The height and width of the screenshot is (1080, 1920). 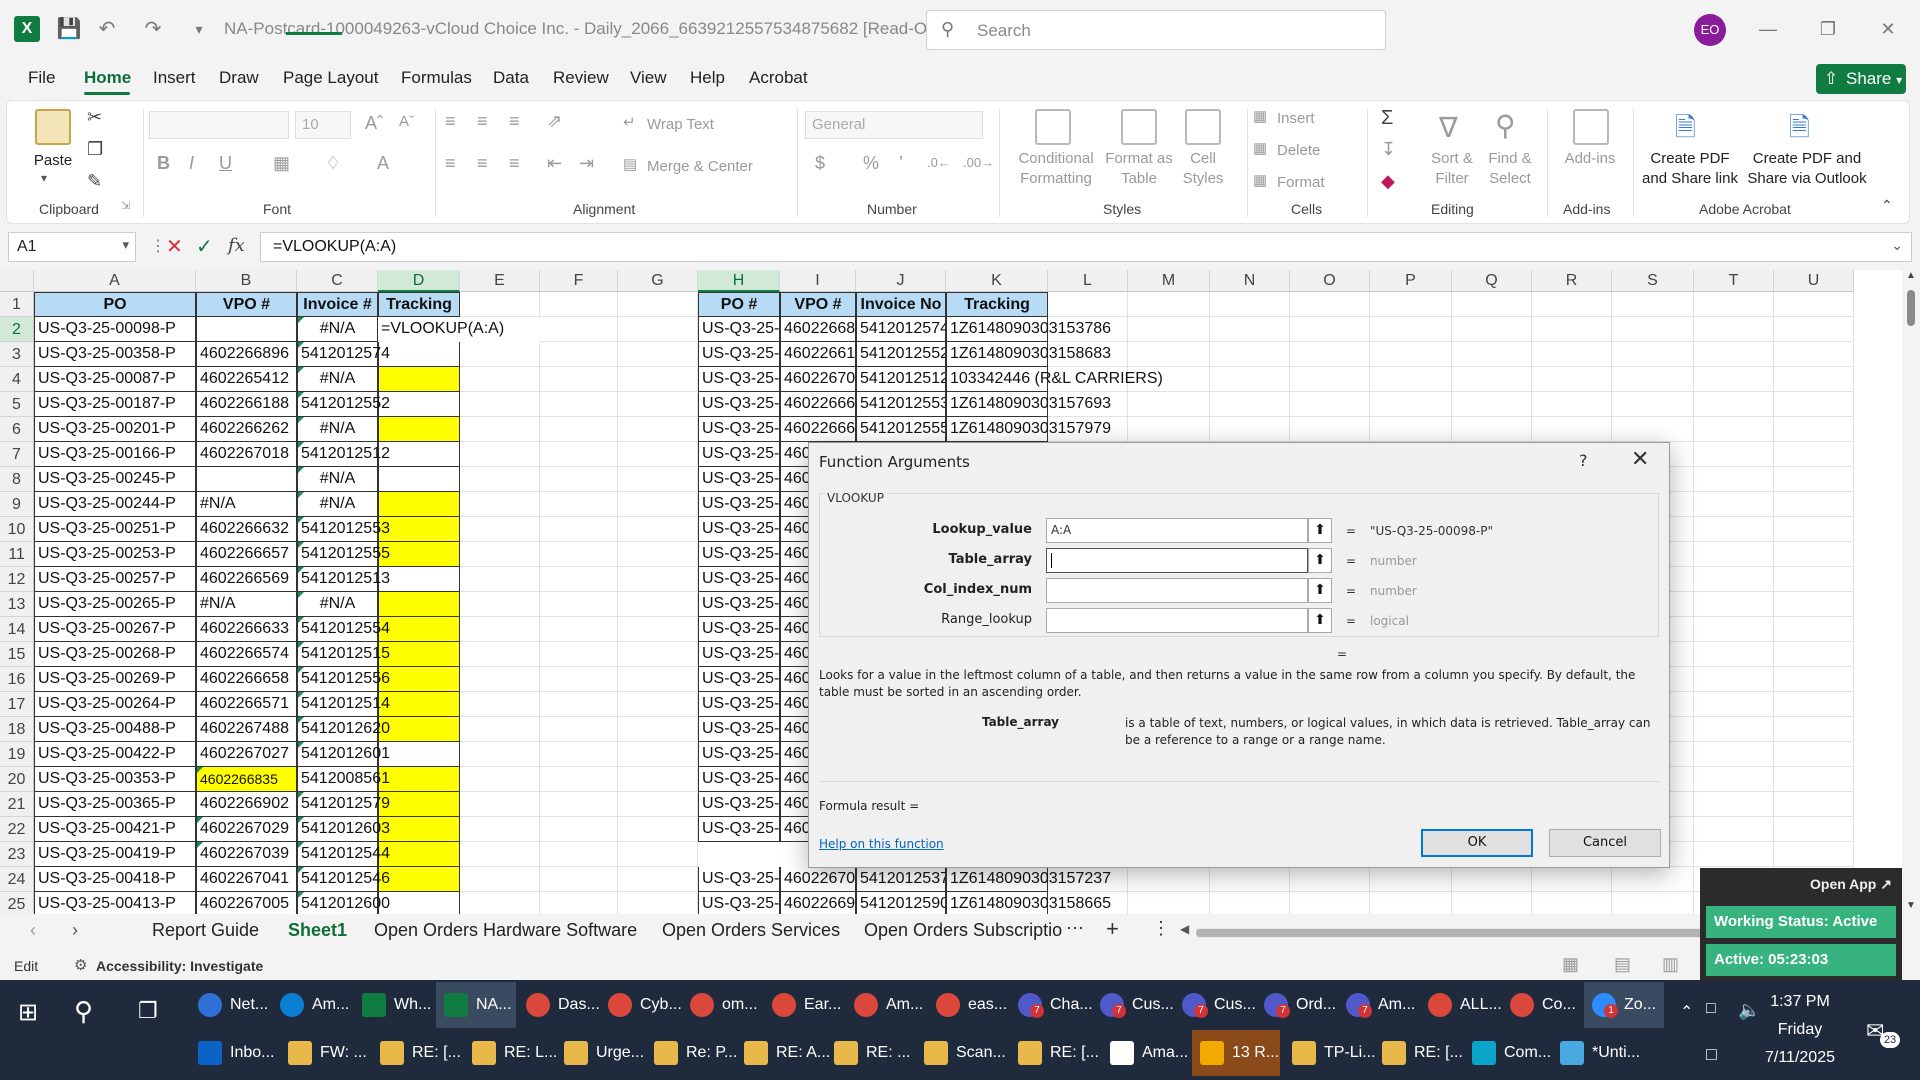 What do you see at coordinates (333, 163) in the screenshot?
I see `fill-color-icon: ♢` at bounding box center [333, 163].